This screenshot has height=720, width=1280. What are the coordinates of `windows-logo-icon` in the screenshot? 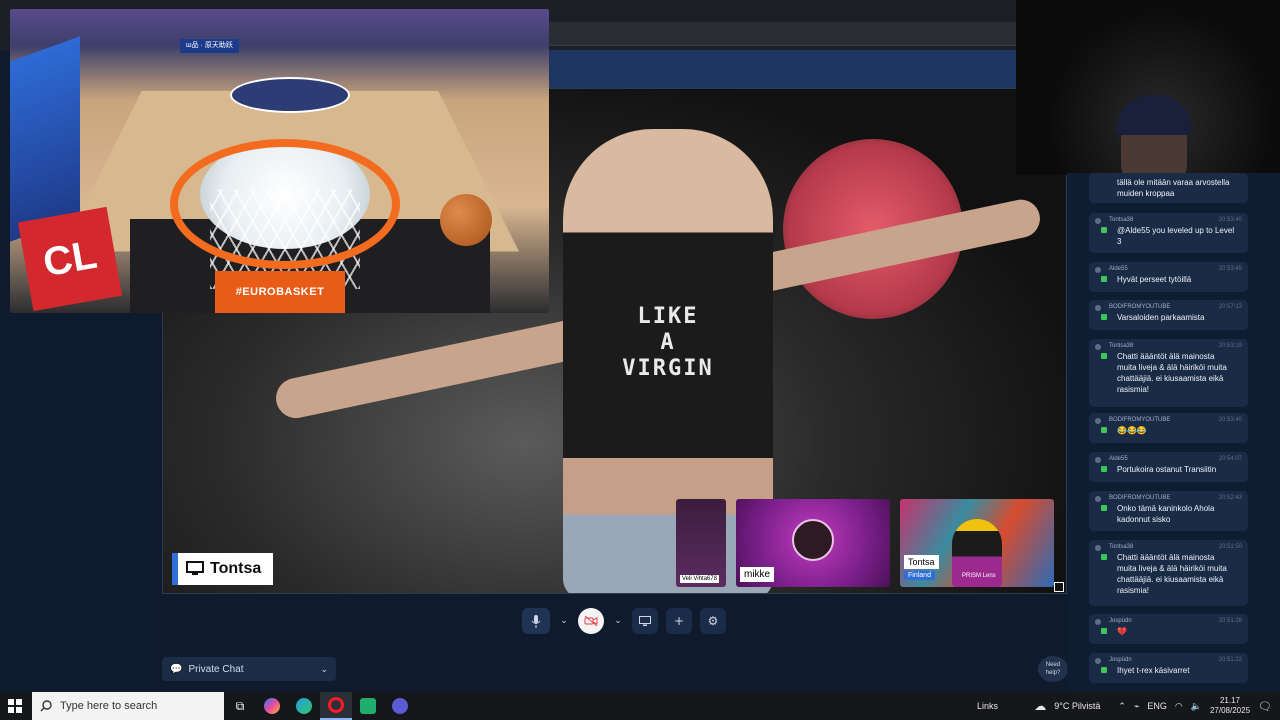 It's located at (15, 706).